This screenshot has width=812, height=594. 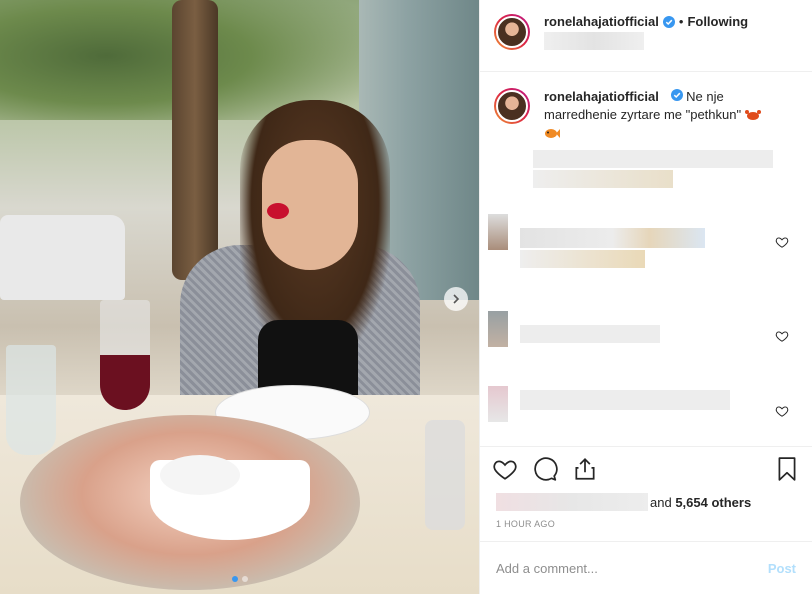 What do you see at coordinates (445, 475) in the screenshot?
I see `salt-shaker` at bounding box center [445, 475].